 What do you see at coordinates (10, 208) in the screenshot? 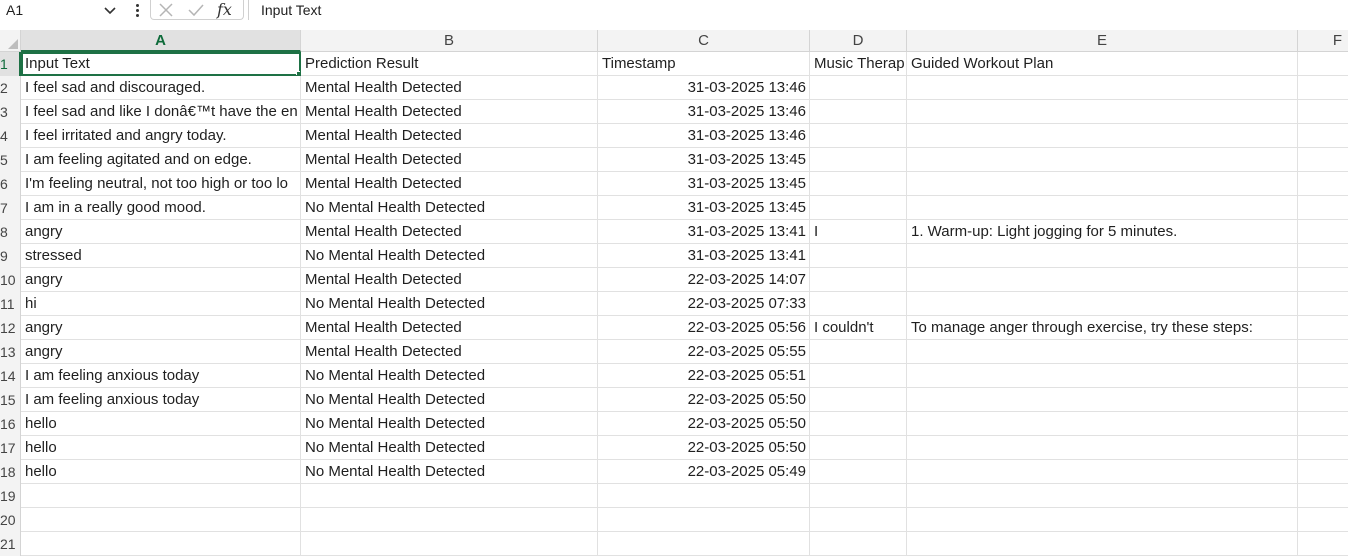
I see `row-header: 7` at bounding box center [10, 208].